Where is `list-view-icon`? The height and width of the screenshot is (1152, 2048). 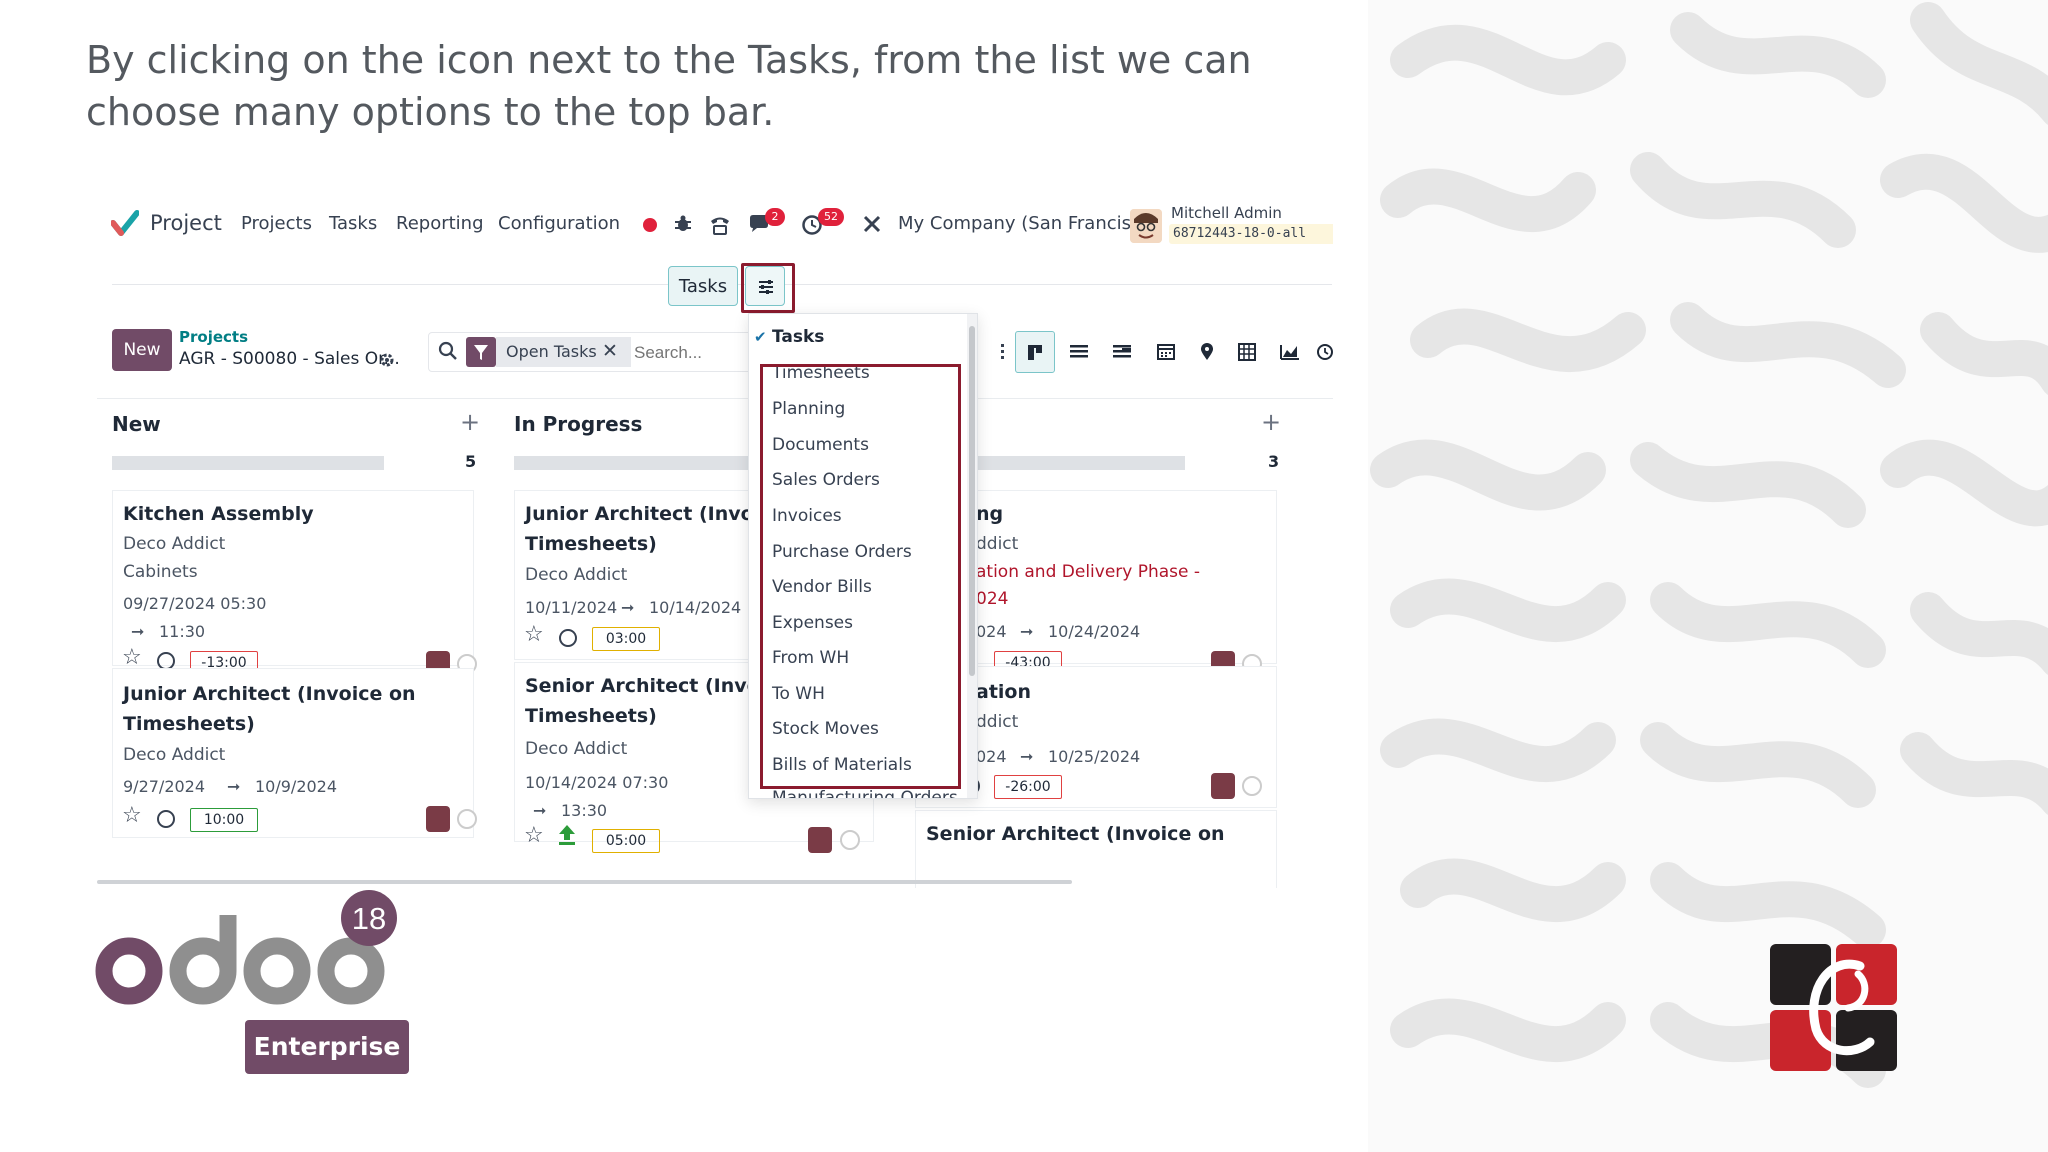 list-view-icon is located at coordinates (1079, 352).